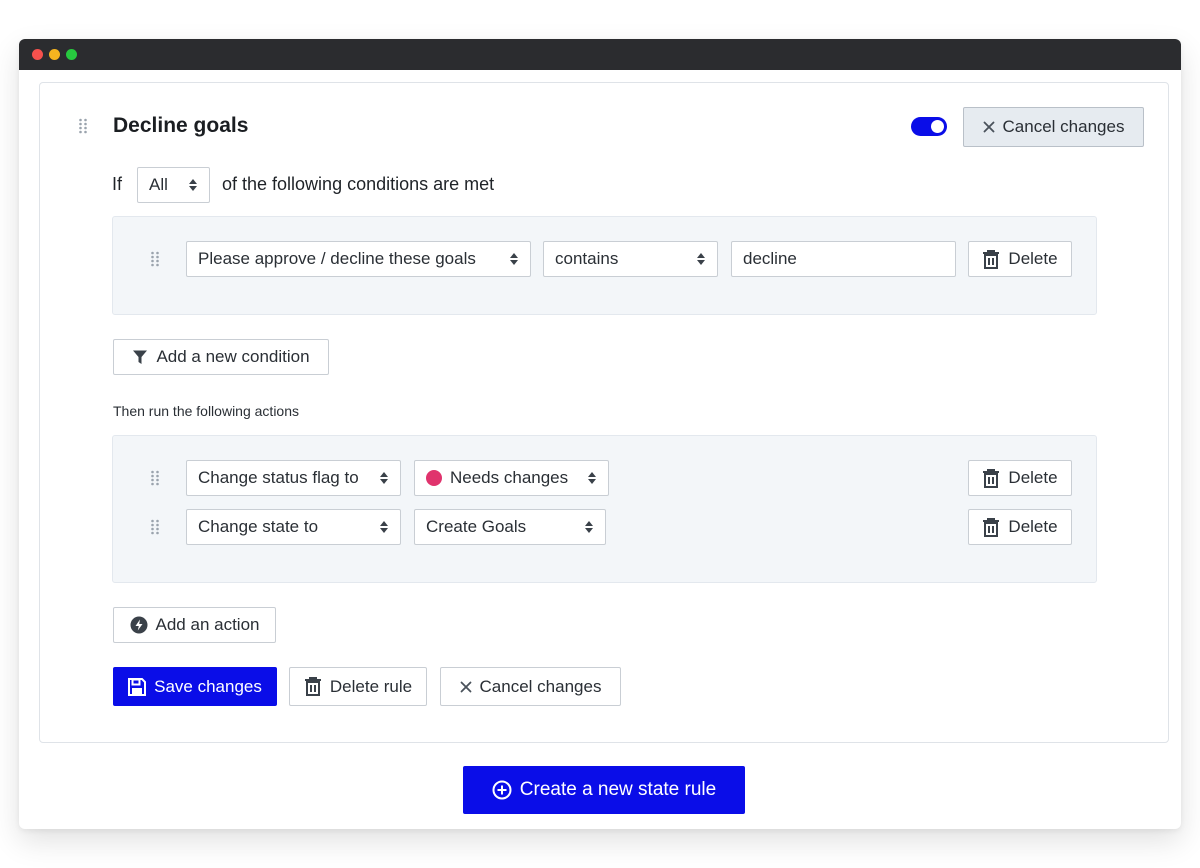 This screenshot has height=868, width=1200. I want to click on condition-value-text: decline, so click(770, 258).